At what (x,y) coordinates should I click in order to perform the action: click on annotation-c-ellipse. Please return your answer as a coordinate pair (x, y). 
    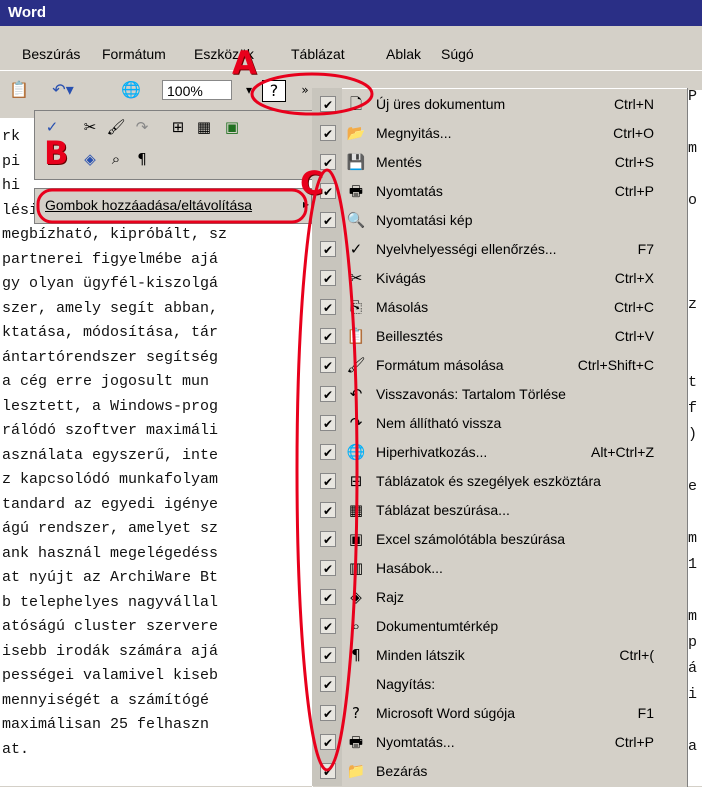
    Looking at the image, I should click on (327, 470).